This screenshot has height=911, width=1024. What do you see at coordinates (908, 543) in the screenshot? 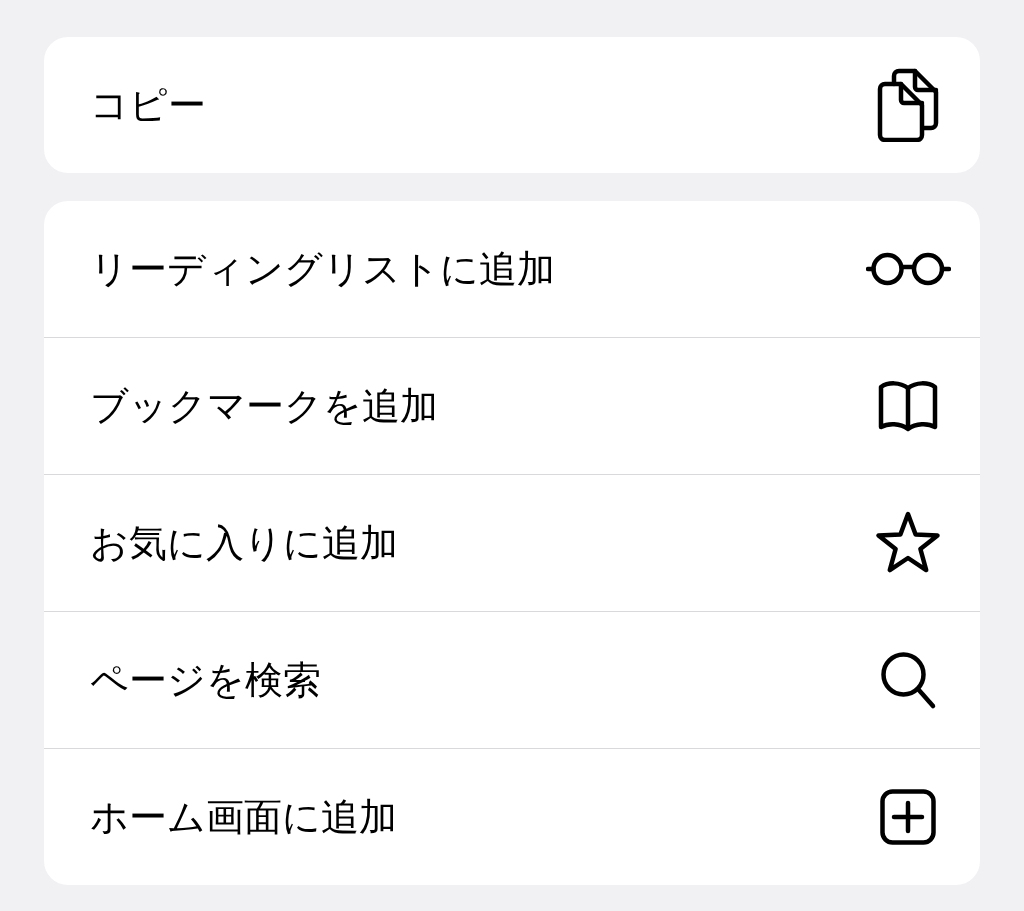
I see `star-icon` at bounding box center [908, 543].